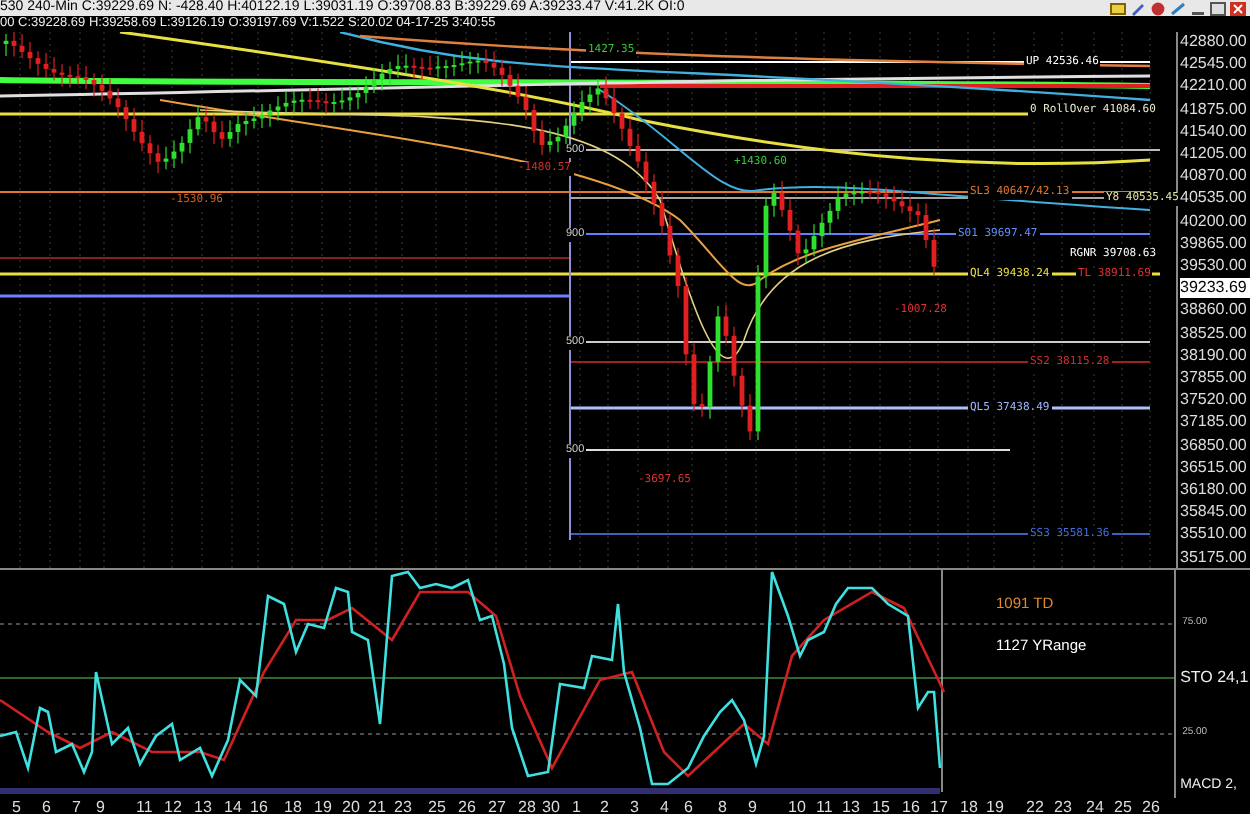 The width and height of the screenshot is (1250, 814). I want to click on price-label: 38190.00, so click(1214, 355).